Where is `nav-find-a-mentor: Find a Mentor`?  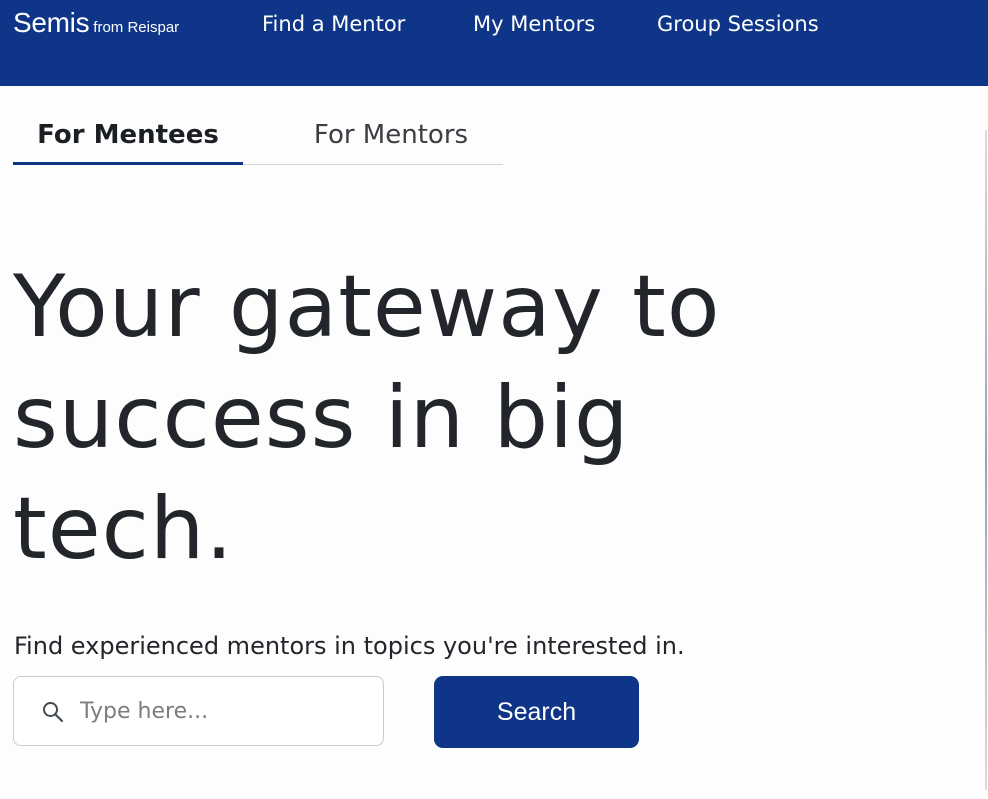
nav-find-a-mentor: Find a Mentor is located at coordinates (333, 24).